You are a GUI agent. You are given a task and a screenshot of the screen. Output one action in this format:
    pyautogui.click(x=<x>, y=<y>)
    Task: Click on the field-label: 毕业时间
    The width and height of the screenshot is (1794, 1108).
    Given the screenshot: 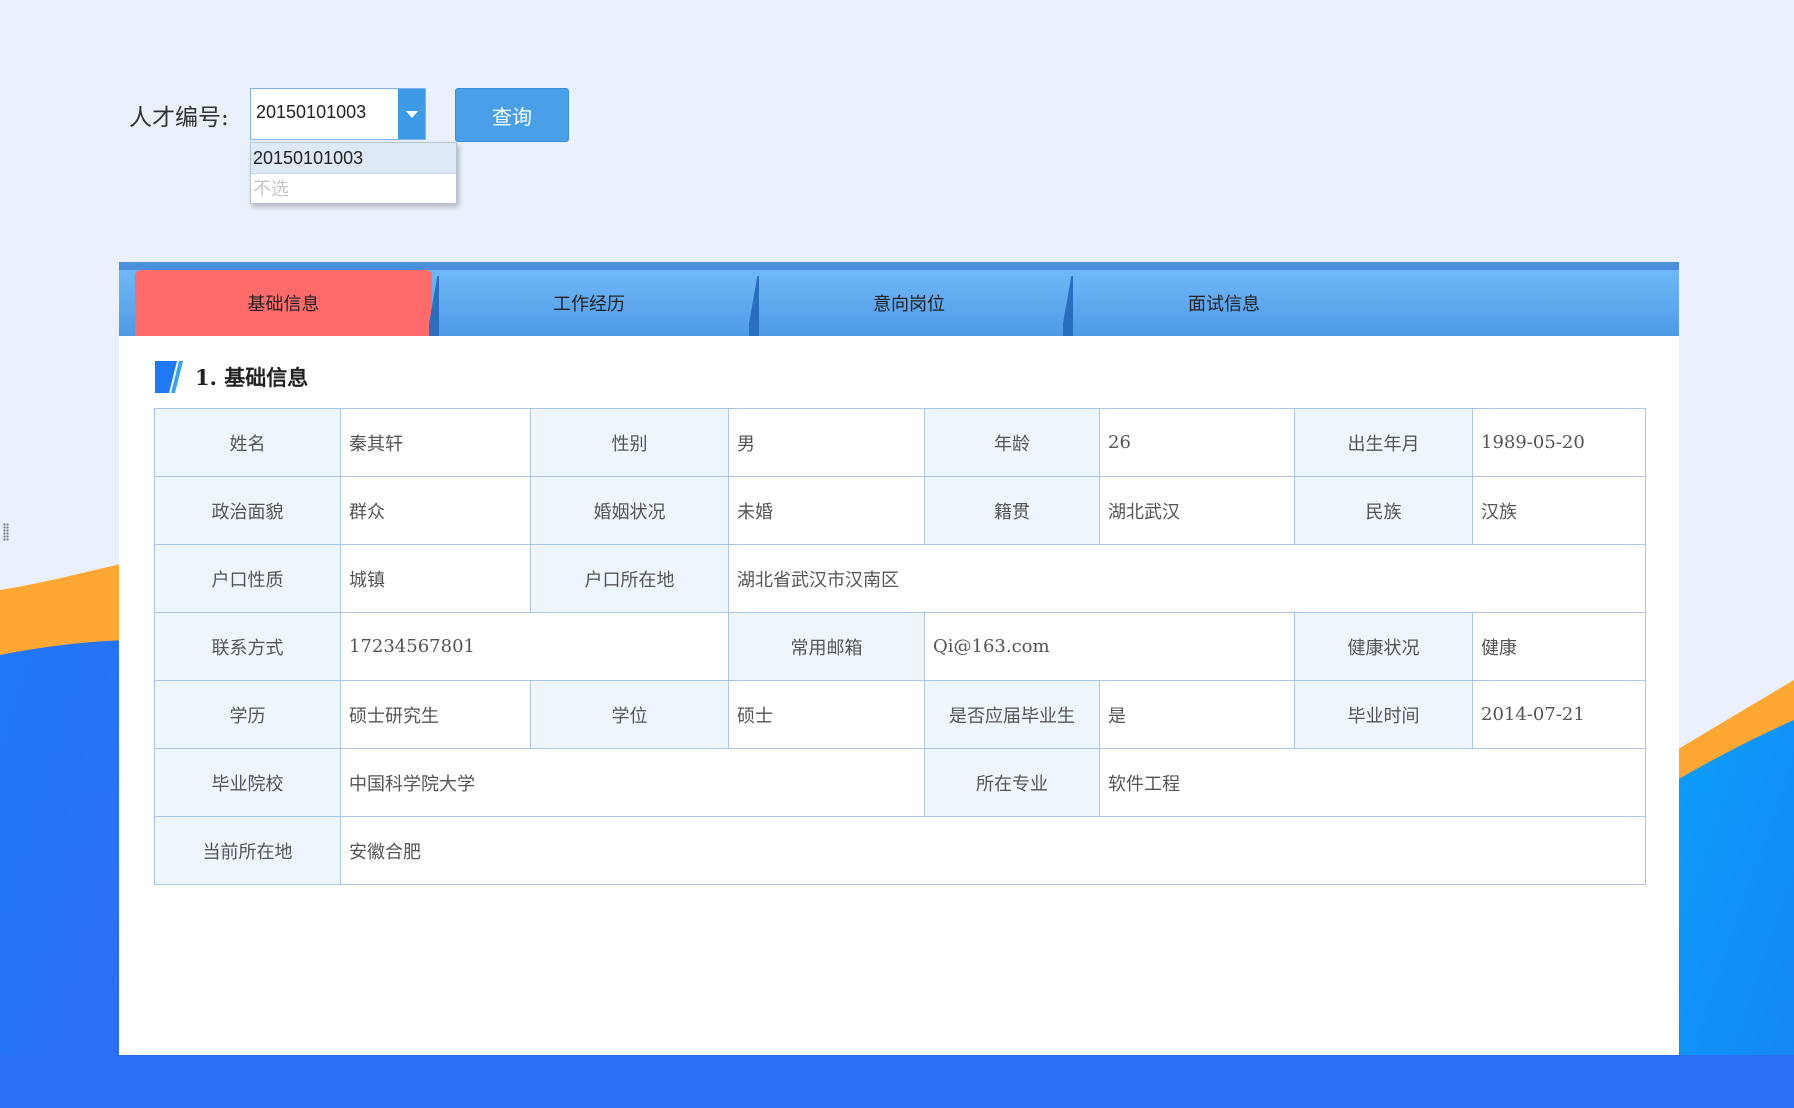 What is the action you would take?
    pyautogui.click(x=1383, y=714)
    